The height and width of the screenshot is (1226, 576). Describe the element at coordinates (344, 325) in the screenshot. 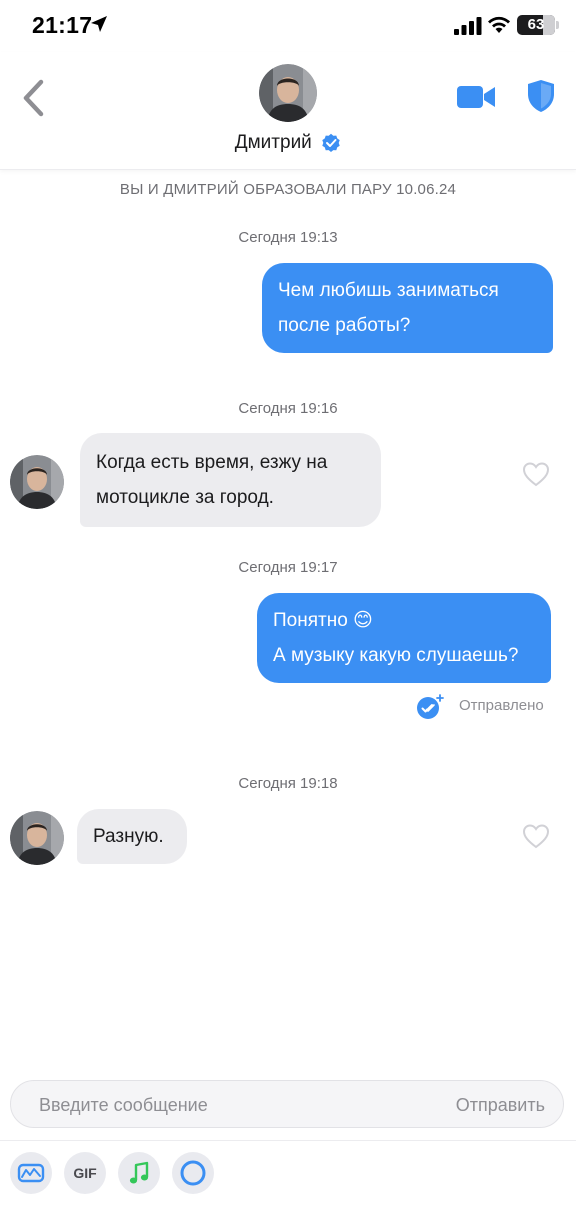

I see `message-line: после работы?` at that location.